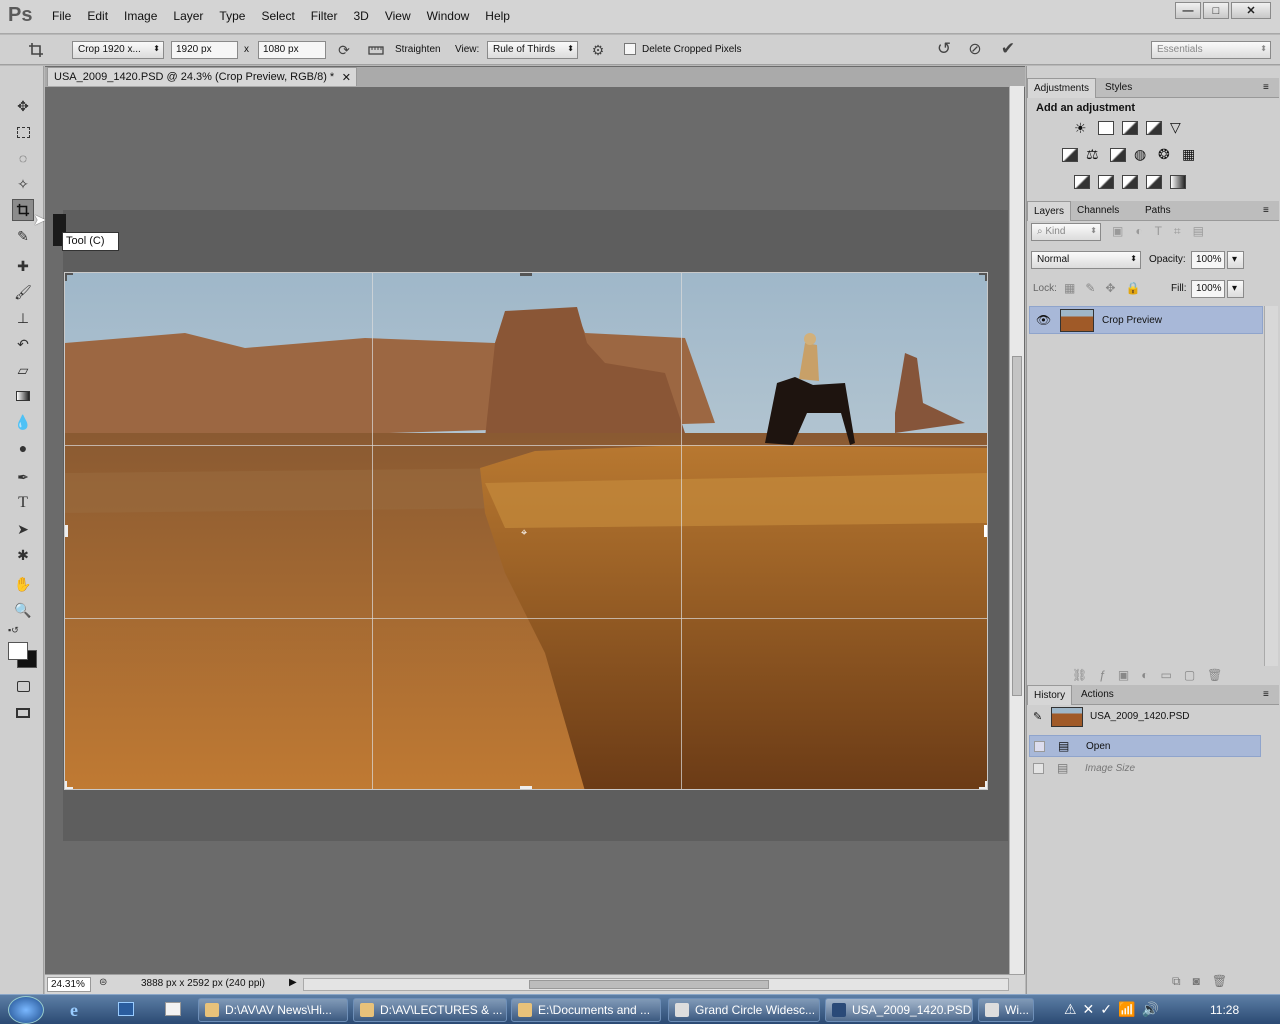 This screenshot has width=1280, height=1024. What do you see at coordinates (1130, 128) in the screenshot?
I see `curves-icon` at bounding box center [1130, 128].